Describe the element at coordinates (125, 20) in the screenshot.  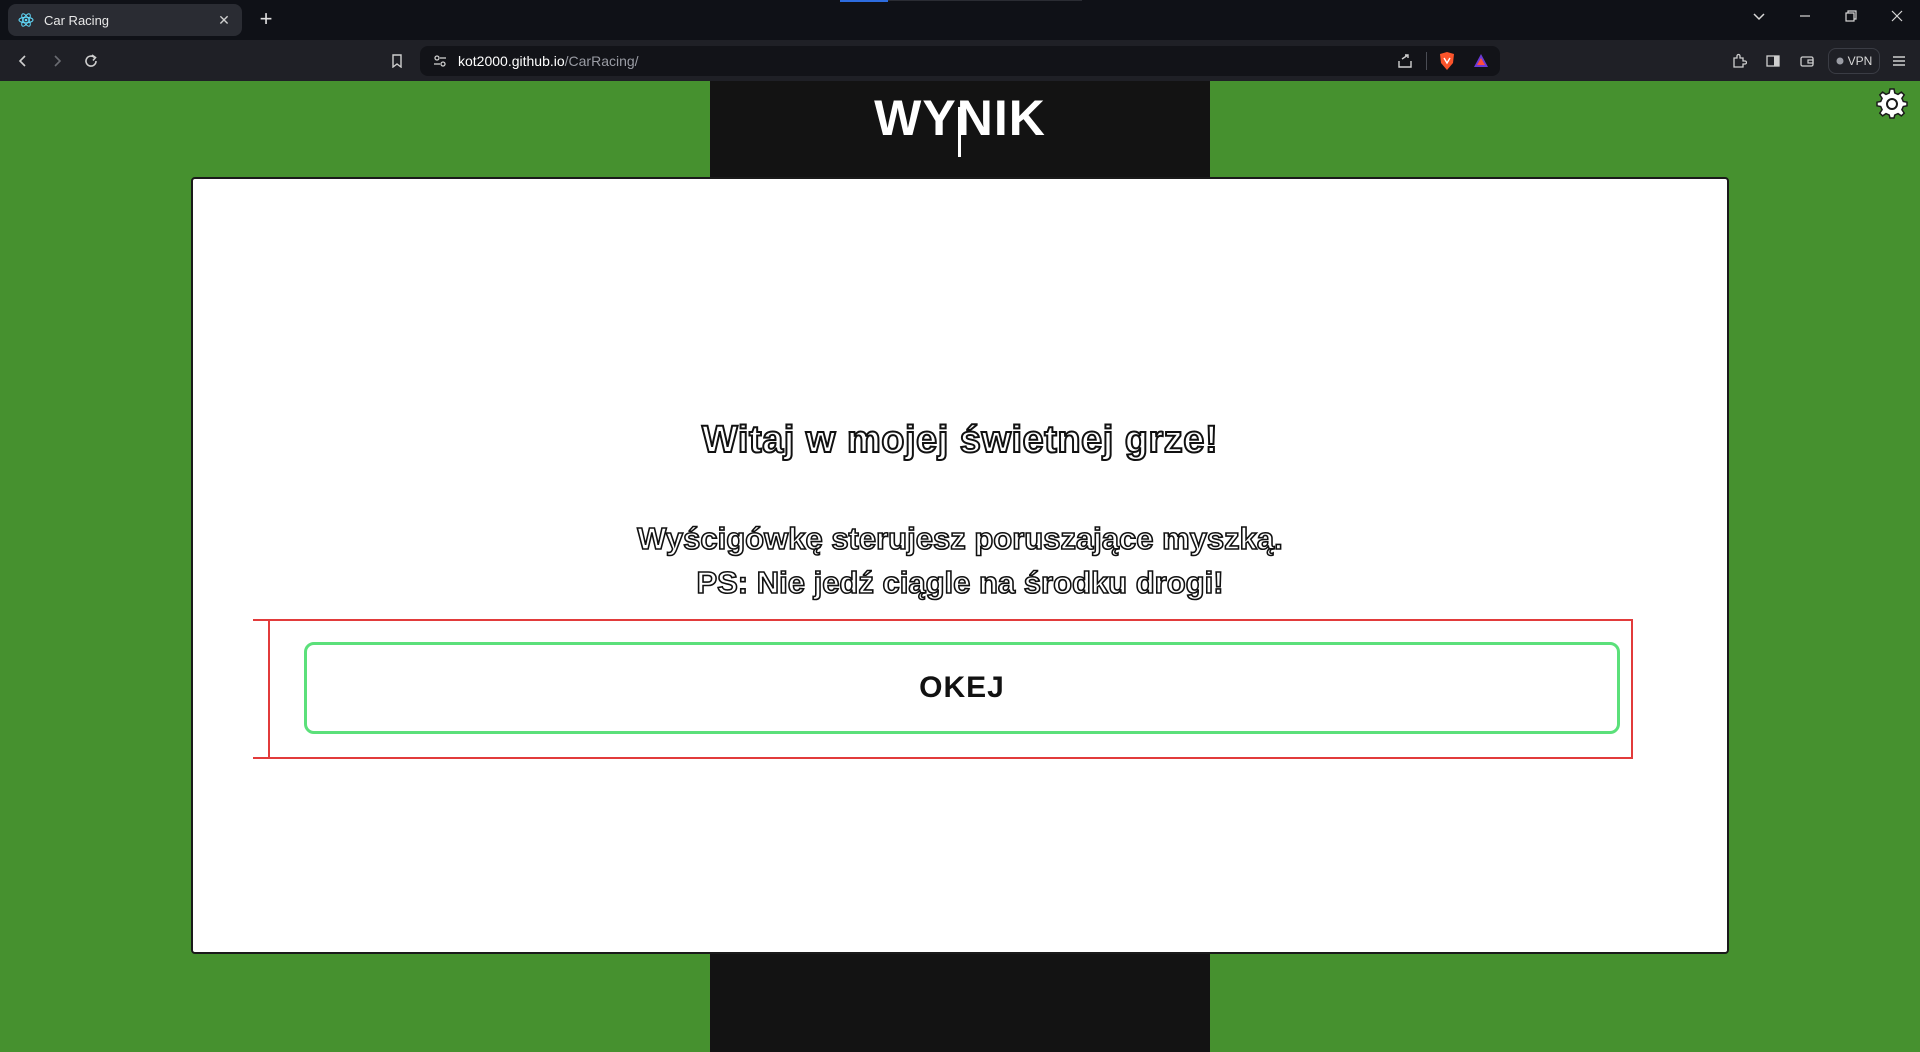
I see `browser-tab: Car Racing ✕` at that location.